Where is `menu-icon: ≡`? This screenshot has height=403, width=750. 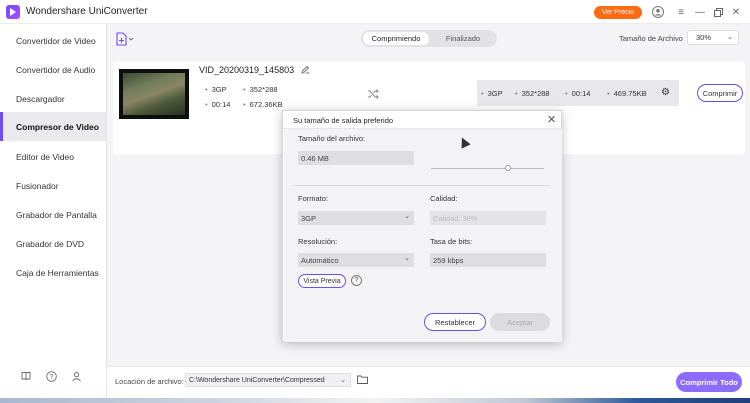 menu-icon: ≡ is located at coordinates (681, 12).